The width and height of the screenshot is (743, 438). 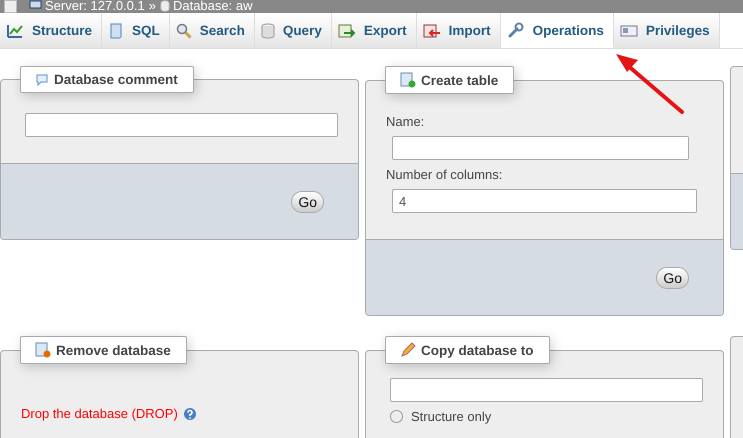 I want to click on tab: Query, so click(x=293, y=30).